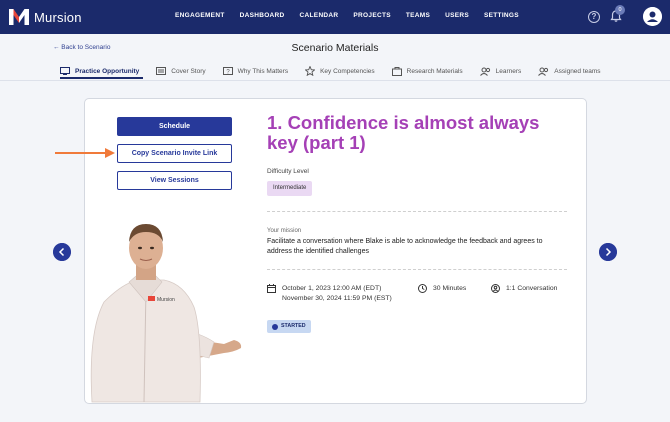 Image resolution: width=670 pixels, height=422 pixels. What do you see at coordinates (174, 126) in the screenshot?
I see `schedule-button: Schedule` at bounding box center [174, 126].